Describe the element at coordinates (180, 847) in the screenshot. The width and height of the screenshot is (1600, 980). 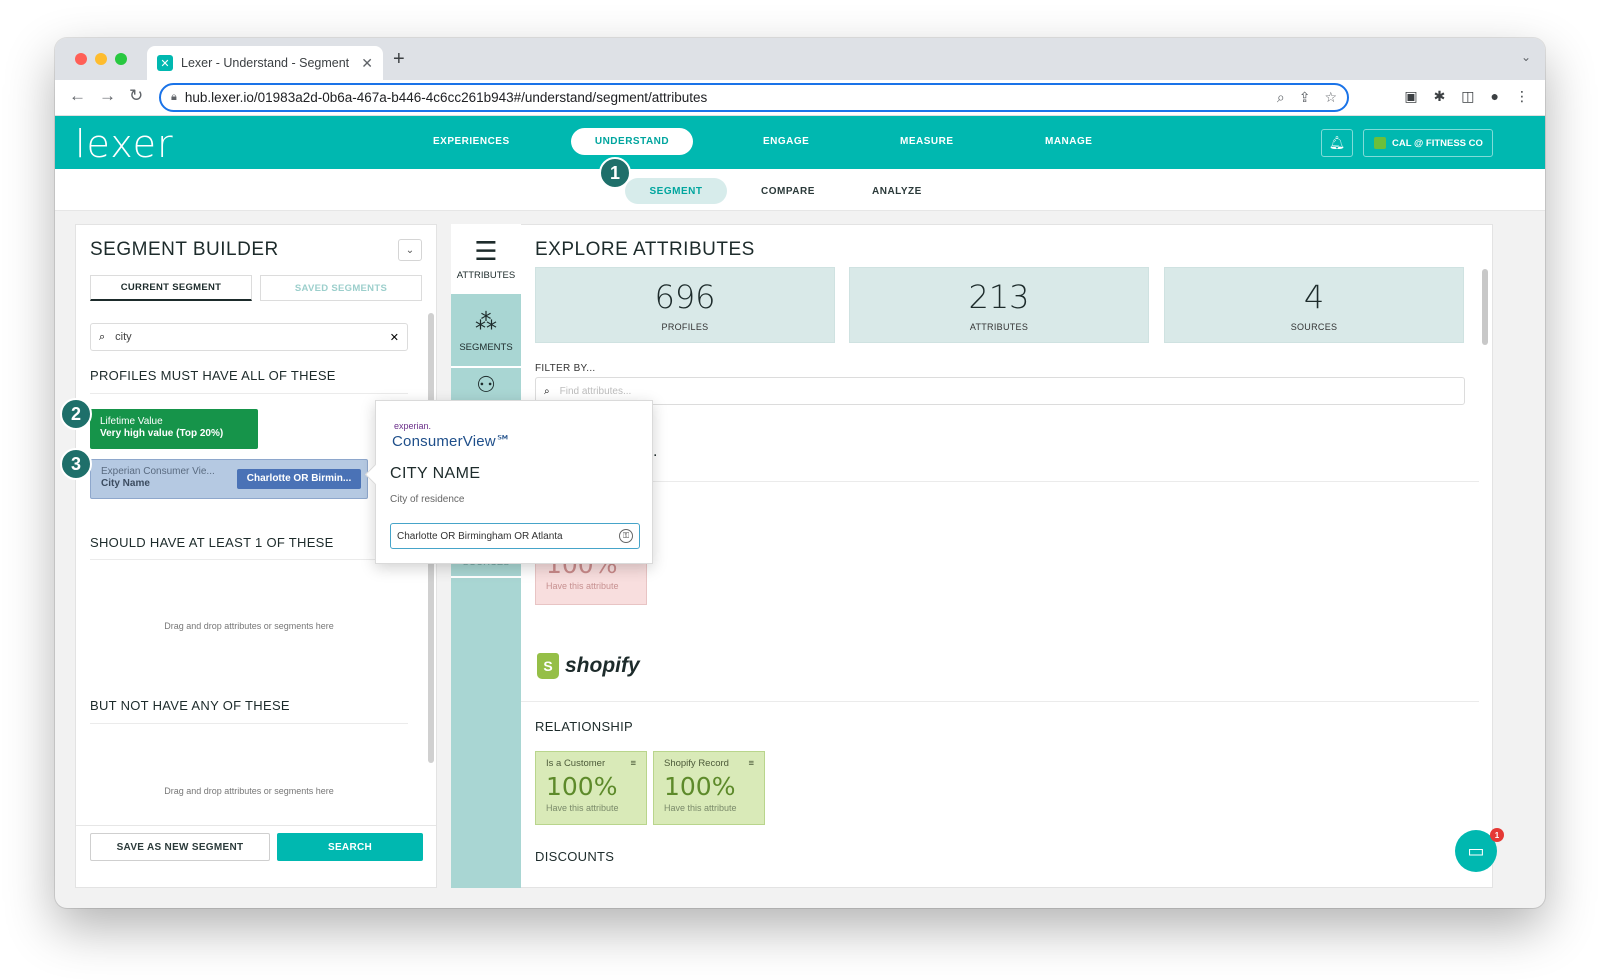
I see `save-as-new-segment-button: SAVE AS NEW SEGMENT` at that location.